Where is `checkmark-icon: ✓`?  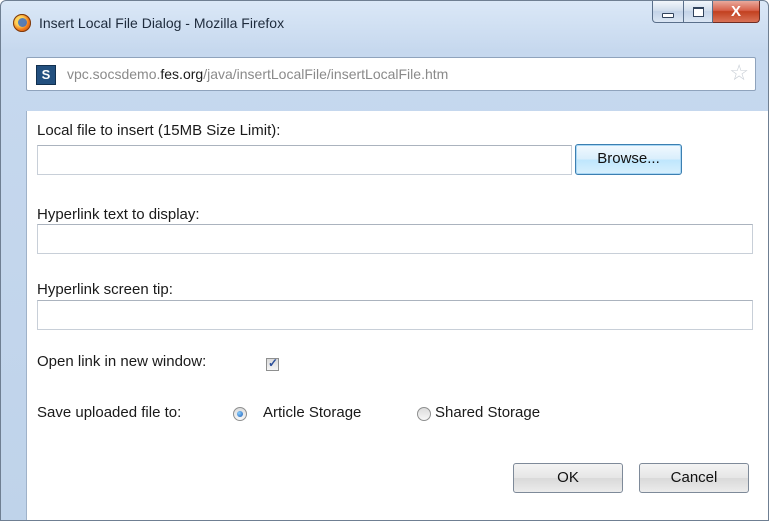 checkmark-icon: ✓ is located at coordinates (273, 363).